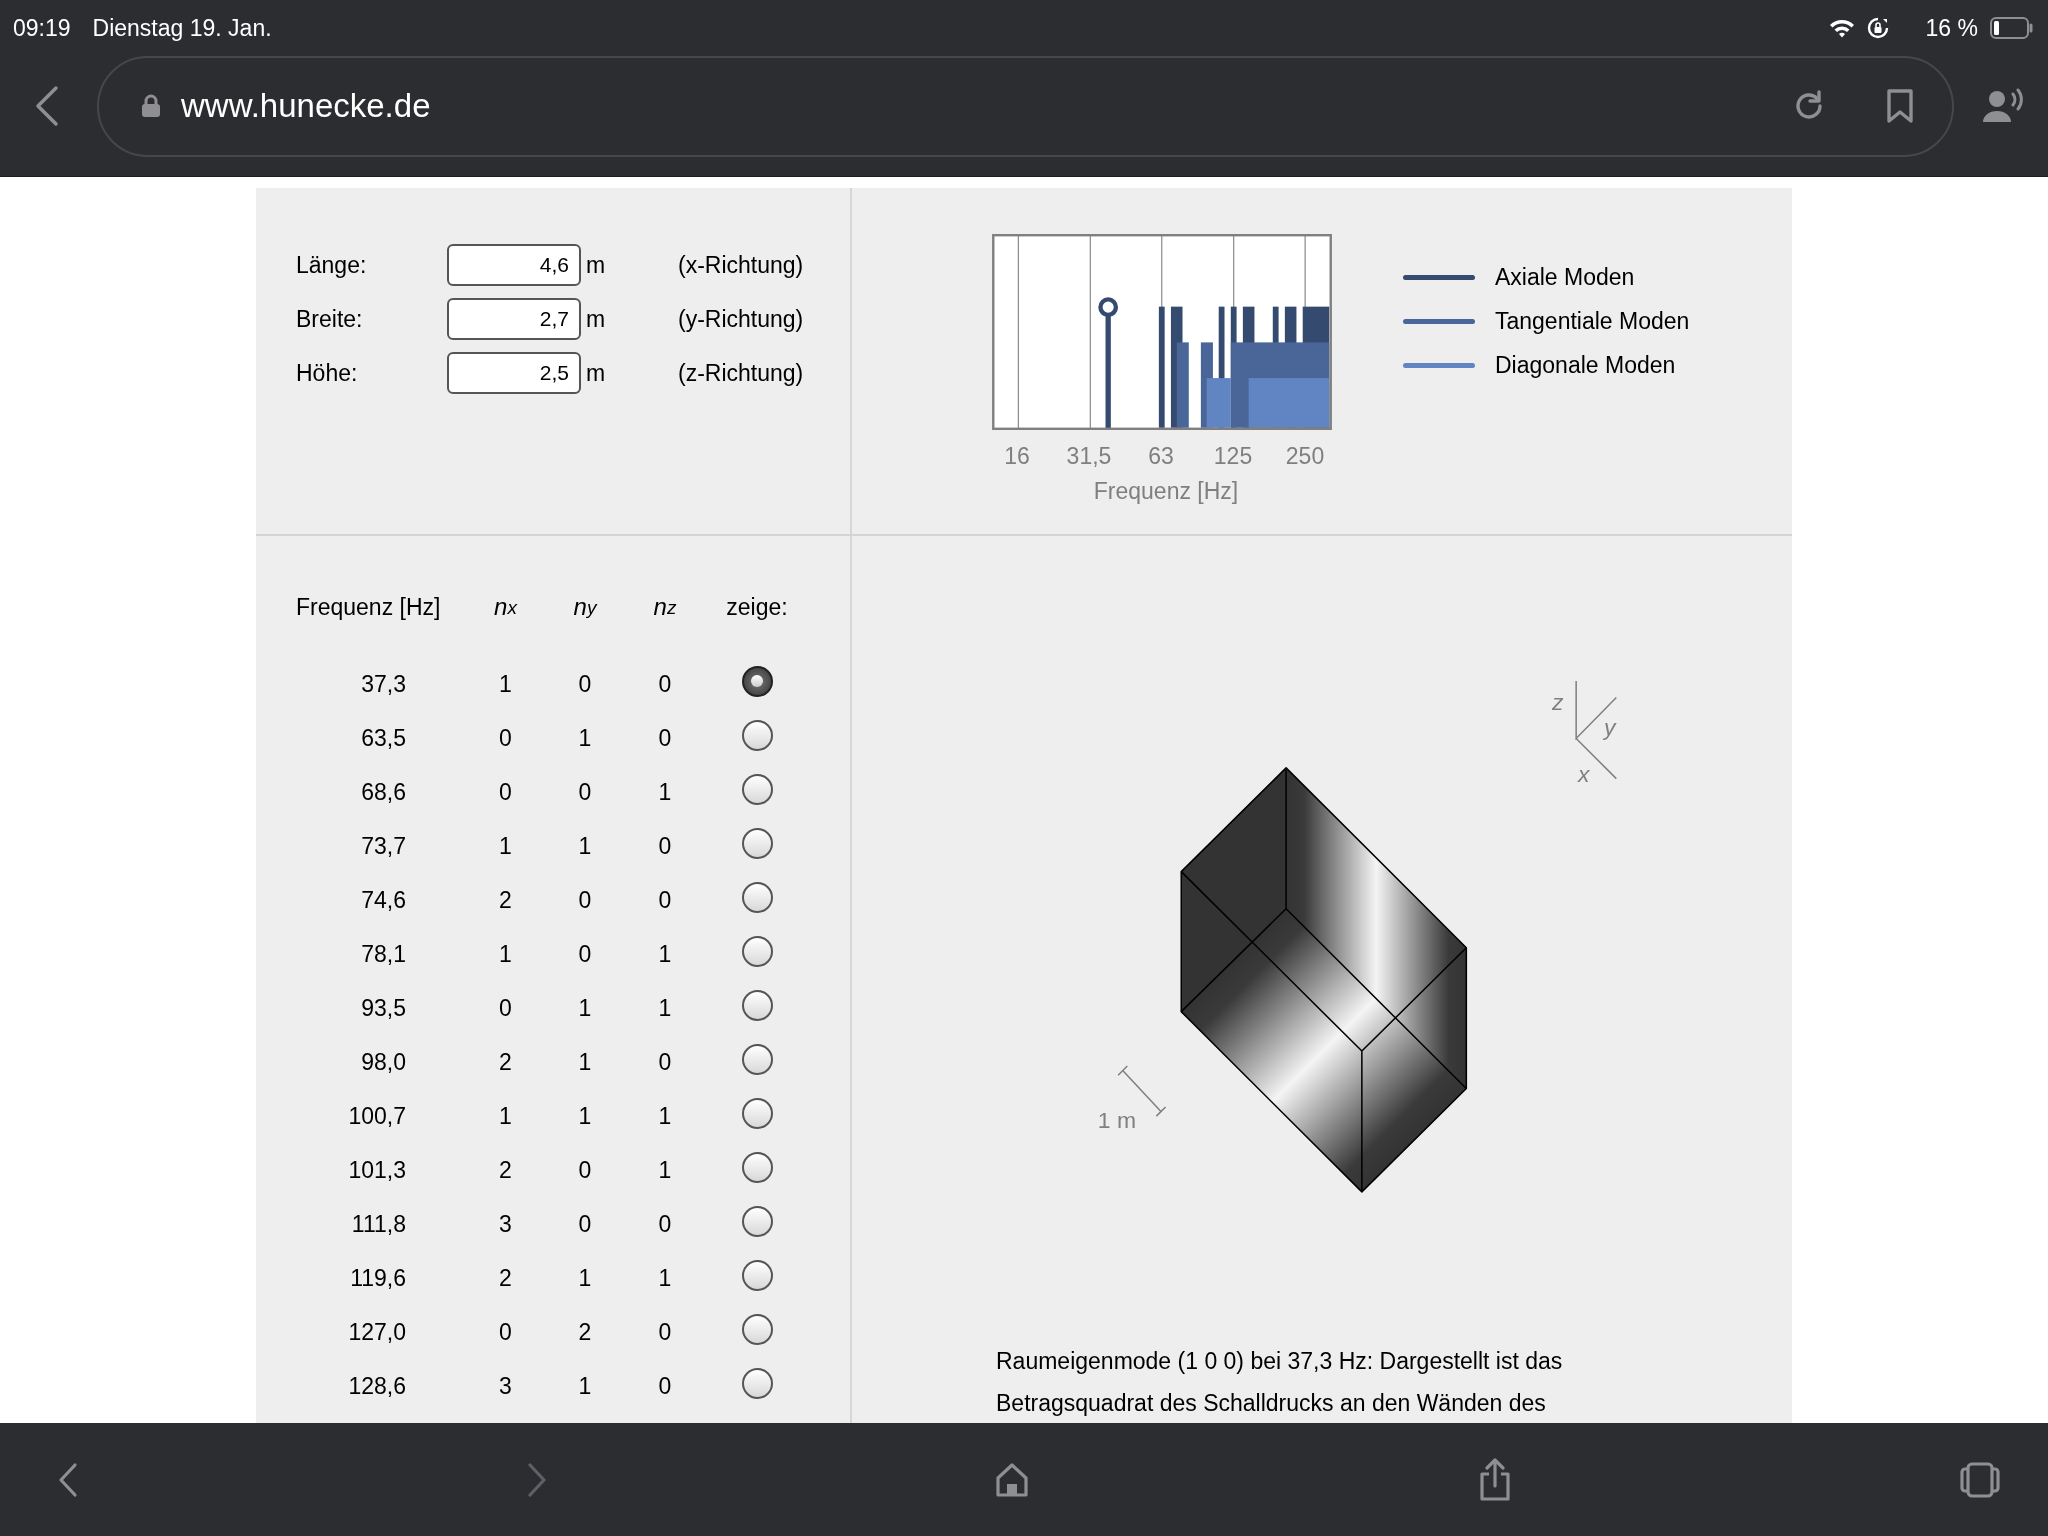 The height and width of the screenshot is (1536, 2048). I want to click on axis-tick-label: 250, so click(1305, 456).